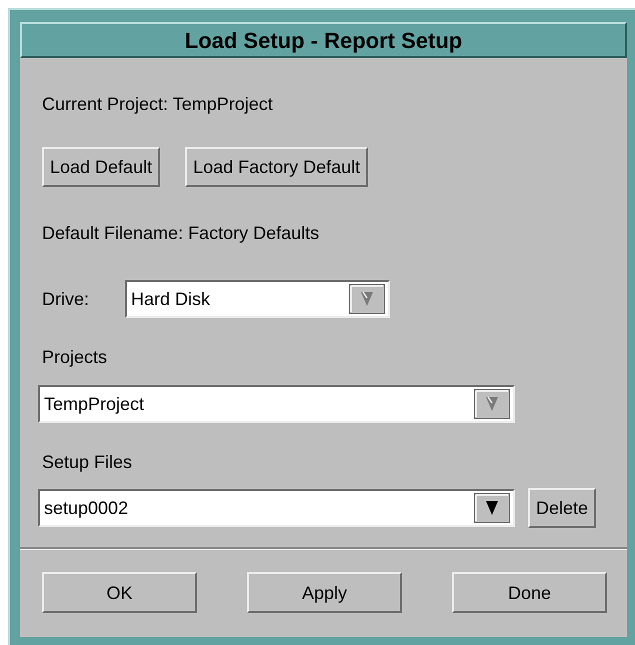  What do you see at coordinates (276, 404) in the screenshot?
I see `dropdown-field: TempProject` at bounding box center [276, 404].